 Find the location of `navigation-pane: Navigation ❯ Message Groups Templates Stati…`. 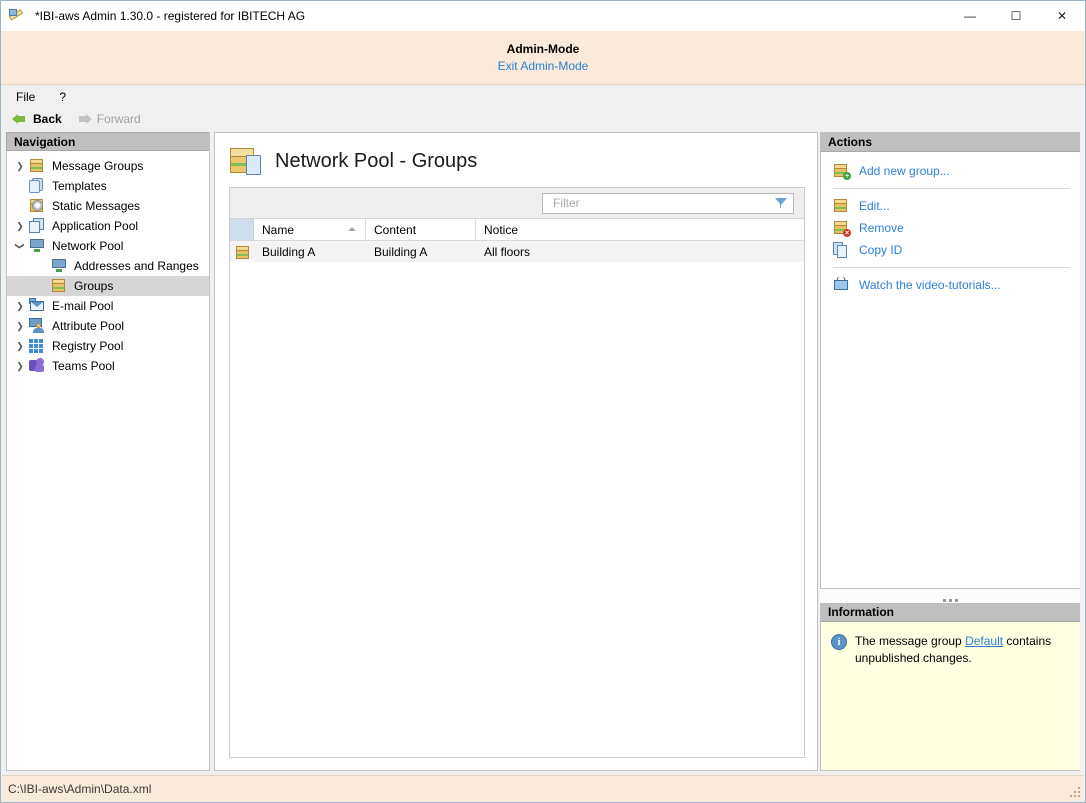

navigation-pane: Navigation ❯ Message Groups Templates Stati… is located at coordinates (108, 451).